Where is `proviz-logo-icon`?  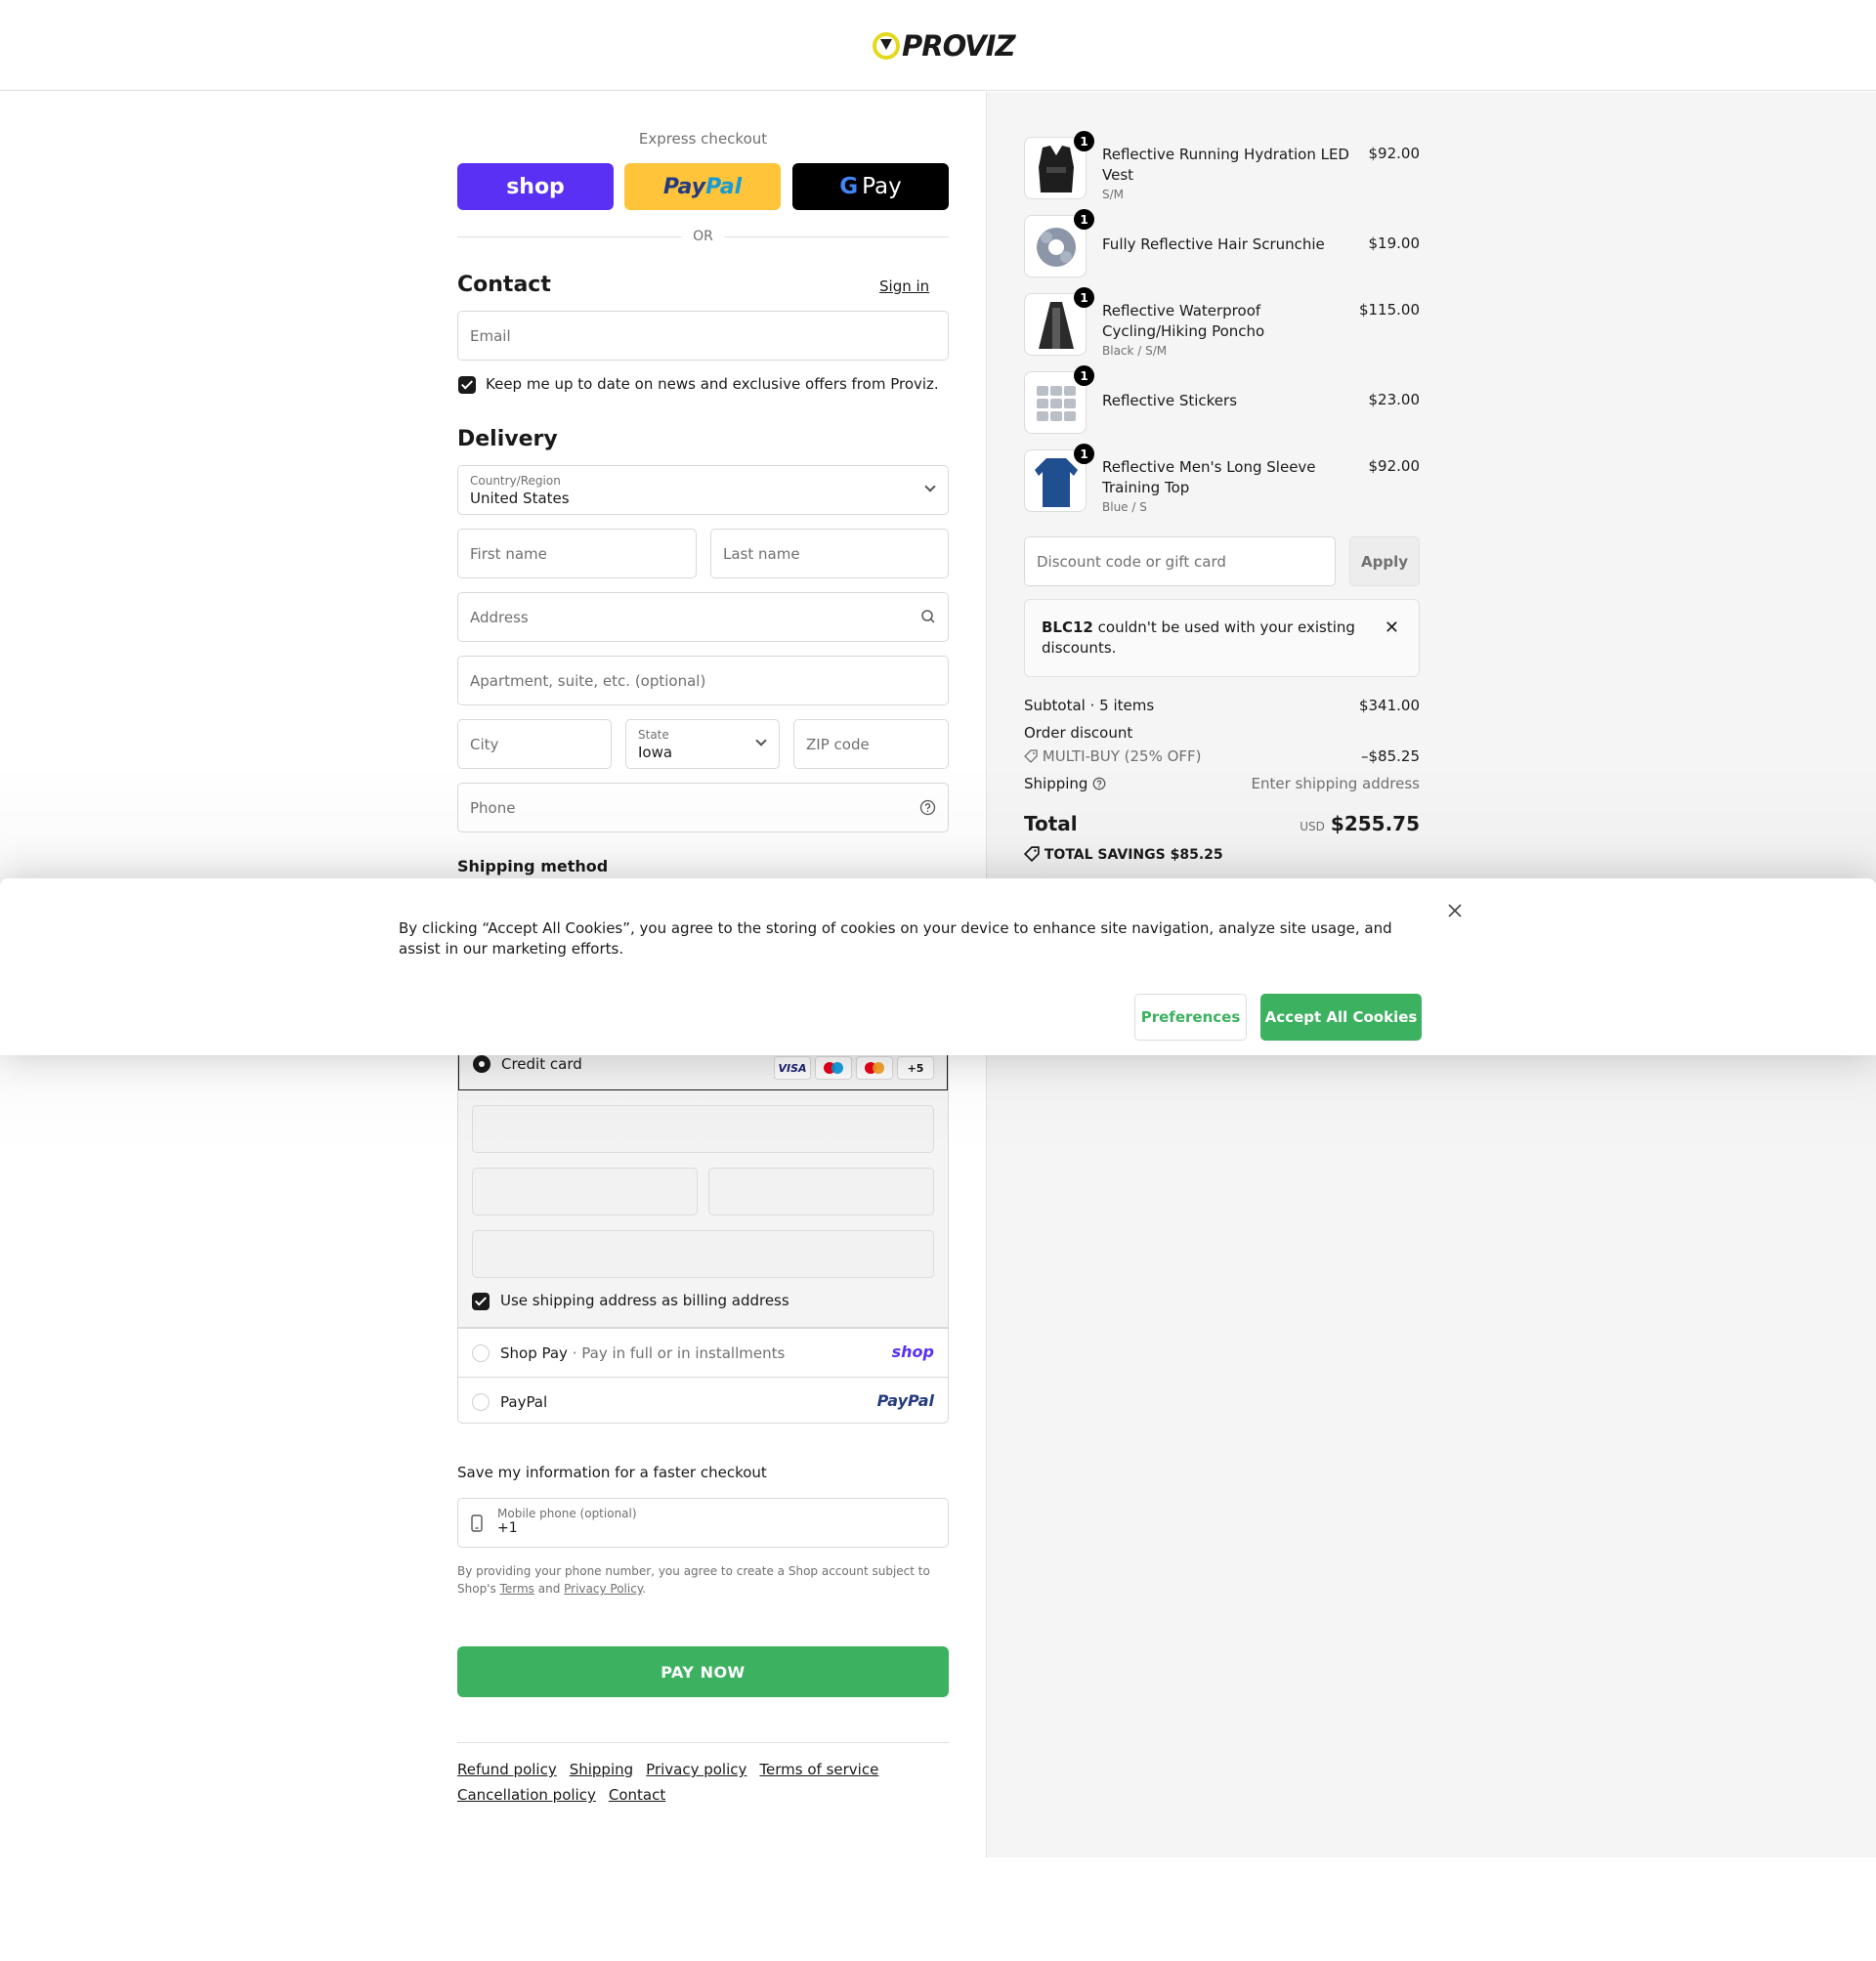
proviz-logo-icon is located at coordinates (886, 46).